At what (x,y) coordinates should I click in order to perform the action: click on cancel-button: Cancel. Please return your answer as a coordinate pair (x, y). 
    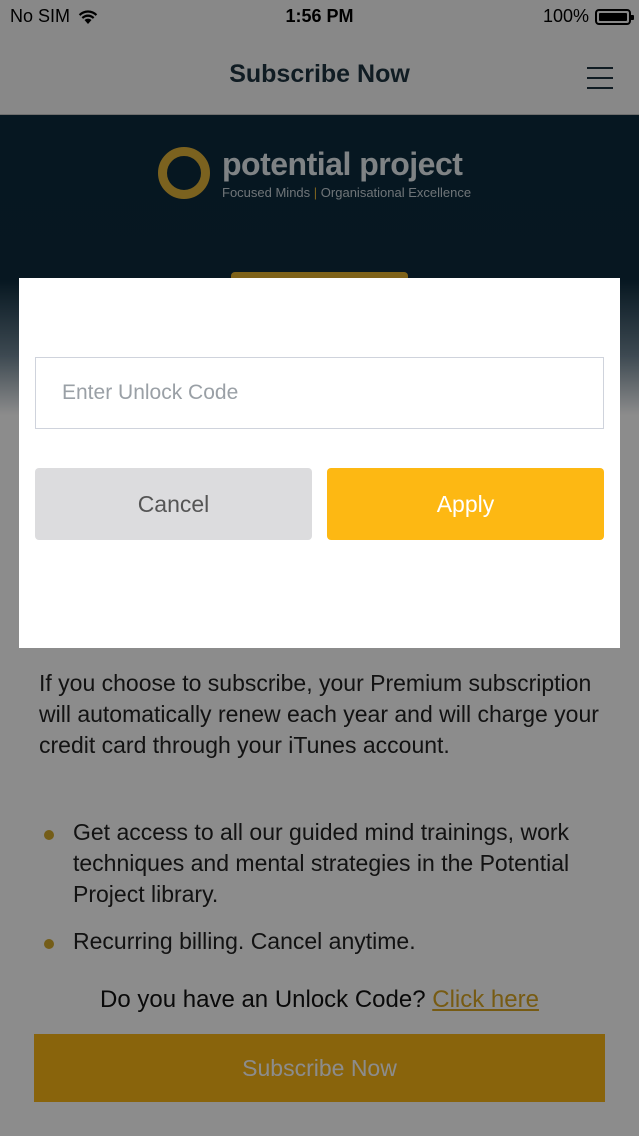
    Looking at the image, I should click on (173, 504).